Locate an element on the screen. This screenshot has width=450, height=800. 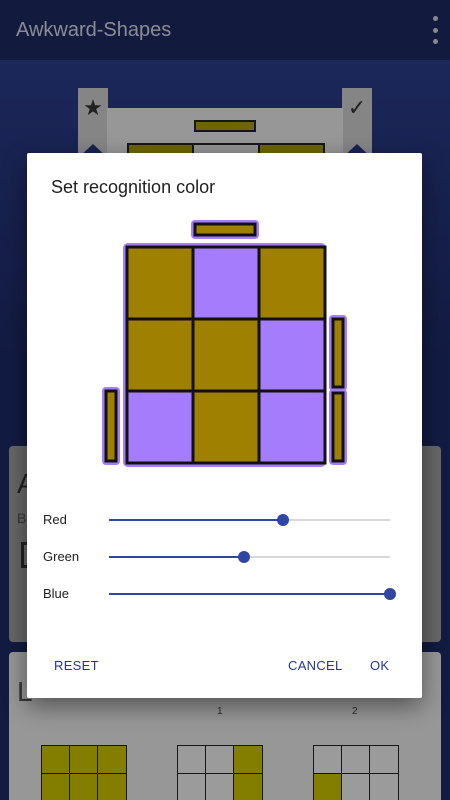
slider-green-label: Green is located at coordinates (61, 556).